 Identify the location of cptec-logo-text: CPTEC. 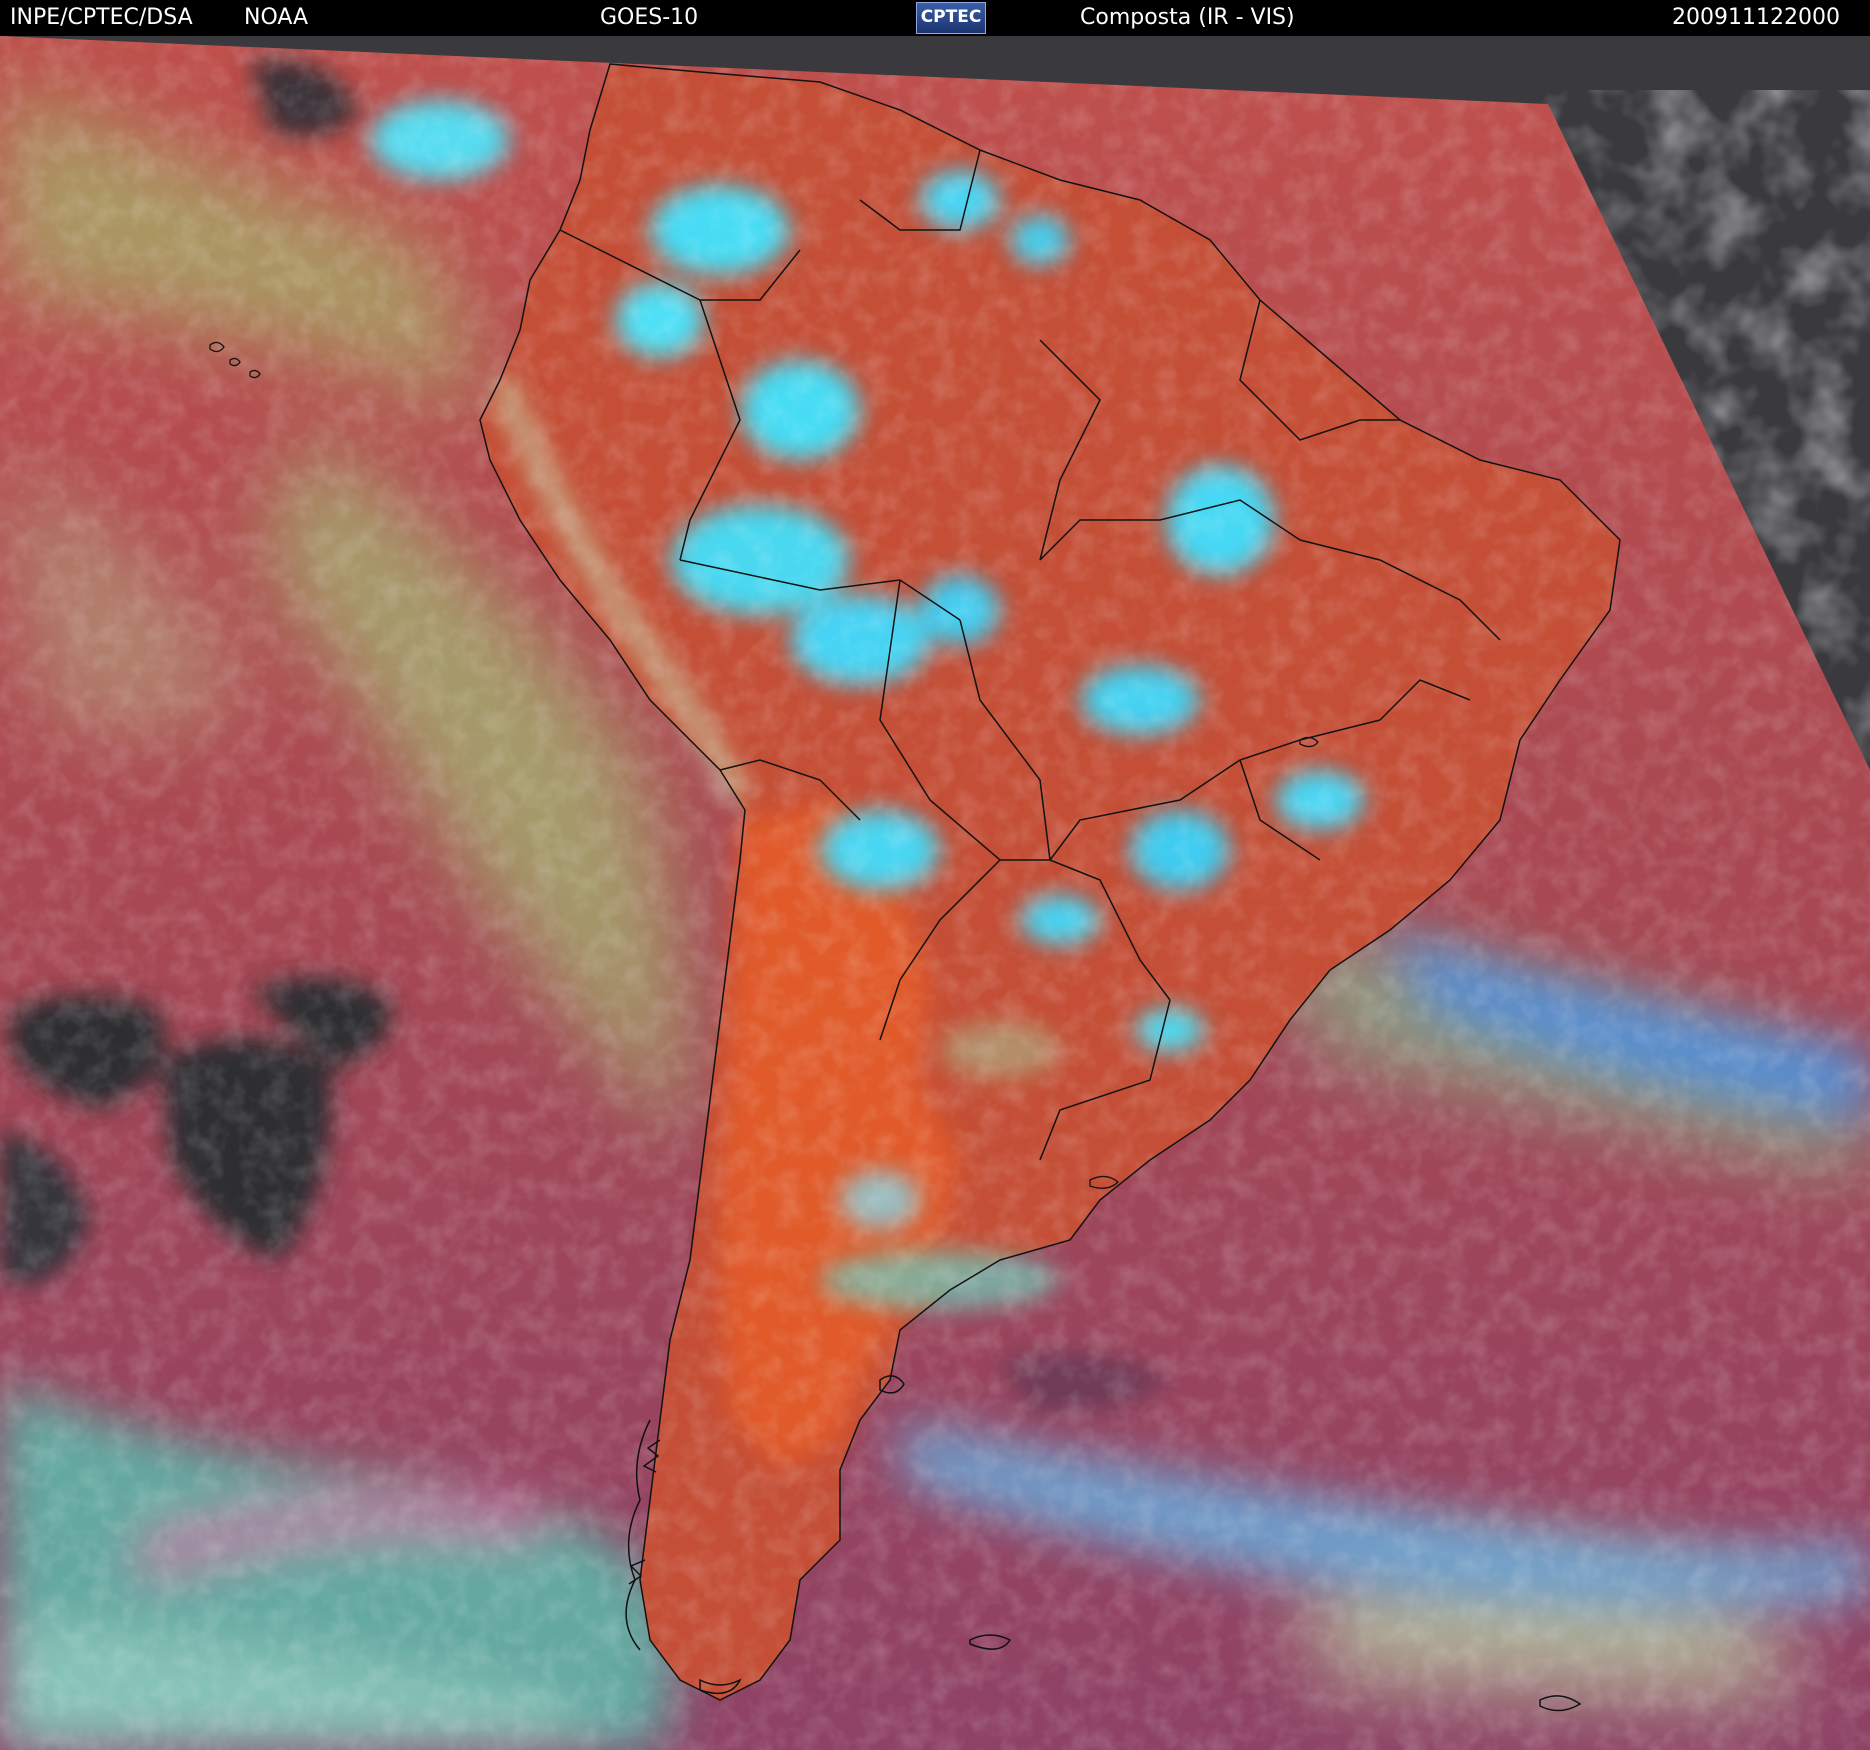
(951, 17).